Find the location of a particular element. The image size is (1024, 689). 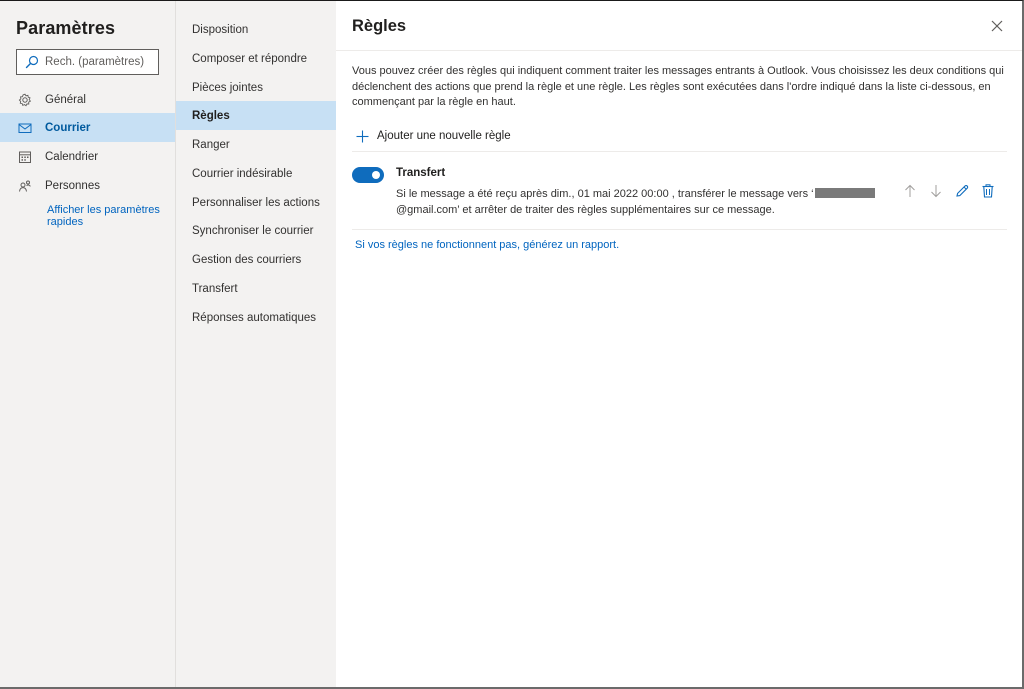

add-rule-label: Ajouter une nouvelle règle is located at coordinates (444, 136).